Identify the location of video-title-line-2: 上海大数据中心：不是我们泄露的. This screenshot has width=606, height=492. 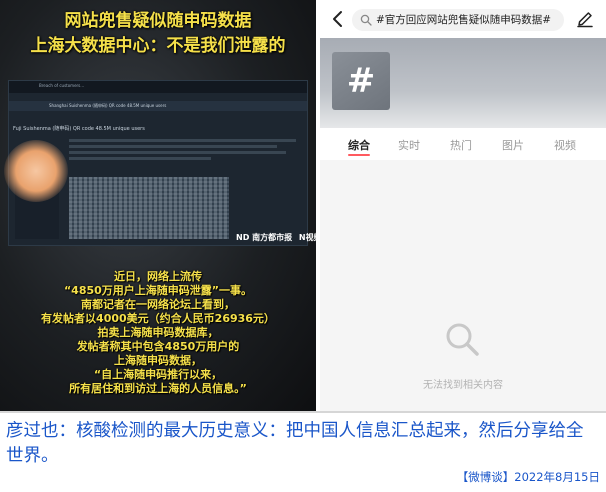
(158, 46).